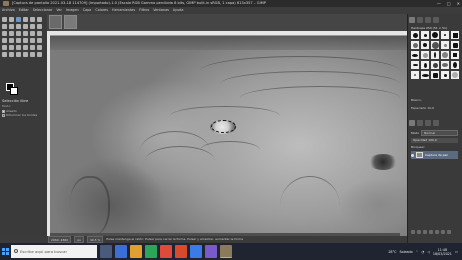 The width and height of the screenshot is (462, 260). Describe the element at coordinates (25, 54) in the screenshot. I see `perspective-clone-tool-icon` at that location.